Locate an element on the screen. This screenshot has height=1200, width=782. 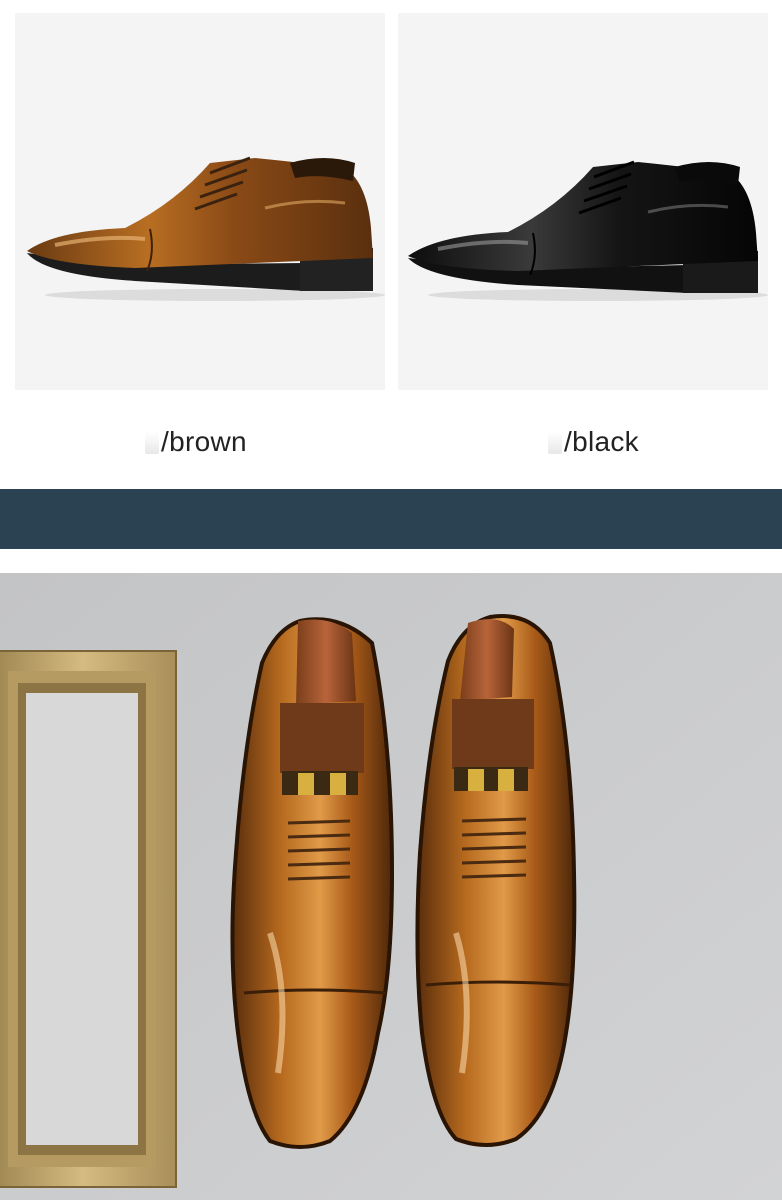
variant-label-black: /black is located at coordinates (593, 442).